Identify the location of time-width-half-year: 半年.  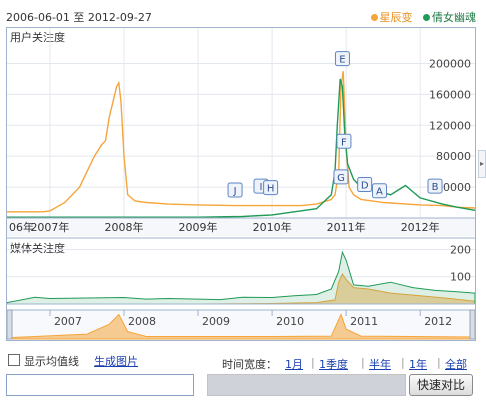
(380, 364).